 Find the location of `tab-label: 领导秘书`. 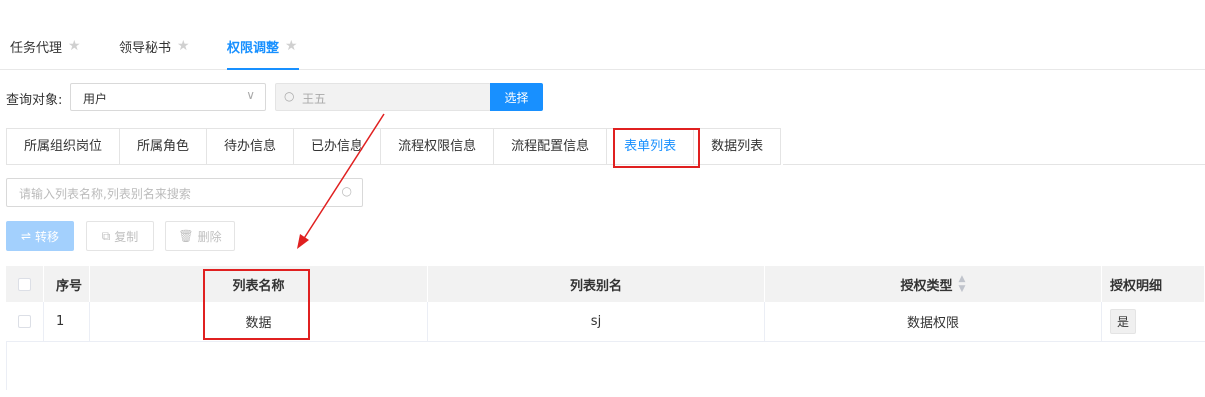

tab-label: 领导秘书 is located at coordinates (145, 48).